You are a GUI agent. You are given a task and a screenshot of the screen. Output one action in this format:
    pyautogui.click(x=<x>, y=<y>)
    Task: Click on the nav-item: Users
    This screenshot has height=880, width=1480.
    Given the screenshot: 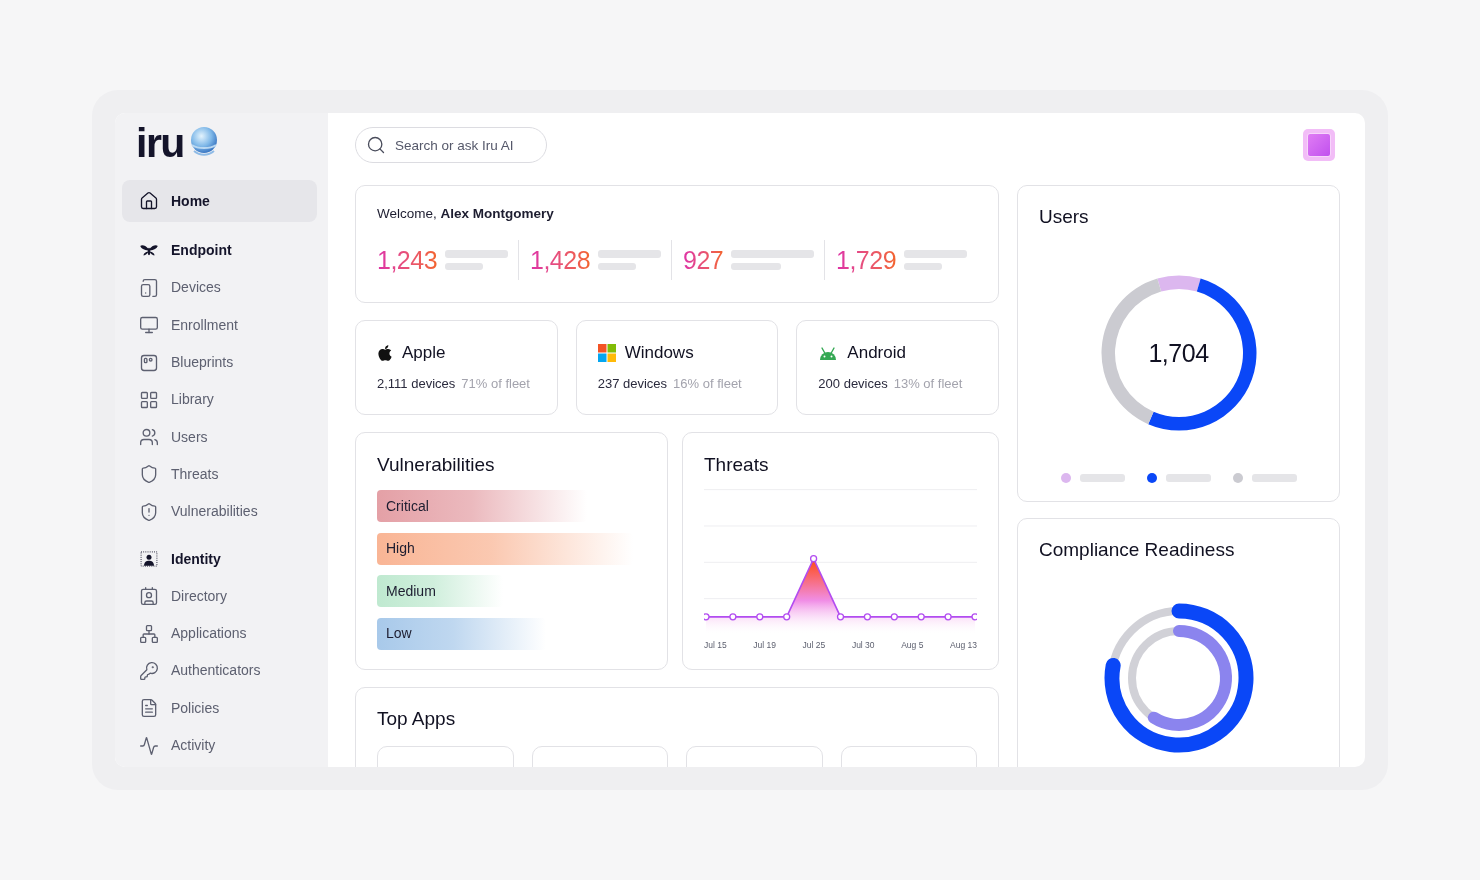 What is the action you would take?
    pyautogui.click(x=219, y=437)
    